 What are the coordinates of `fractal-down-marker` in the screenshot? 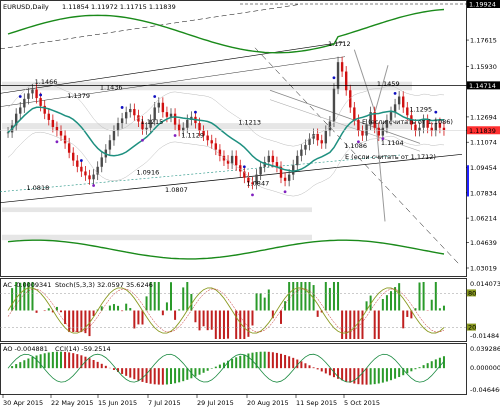 It's located at (142, 140).